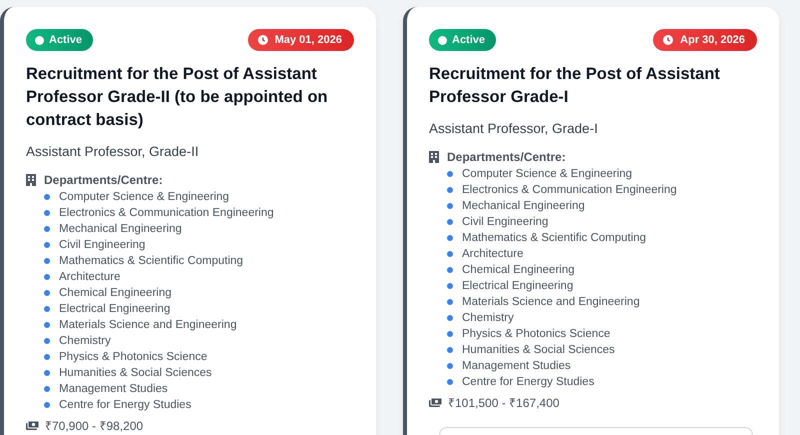 This screenshot has width=800, height=435. I want to click on deadline-badge: May 01, 2026, so click(301, 40).